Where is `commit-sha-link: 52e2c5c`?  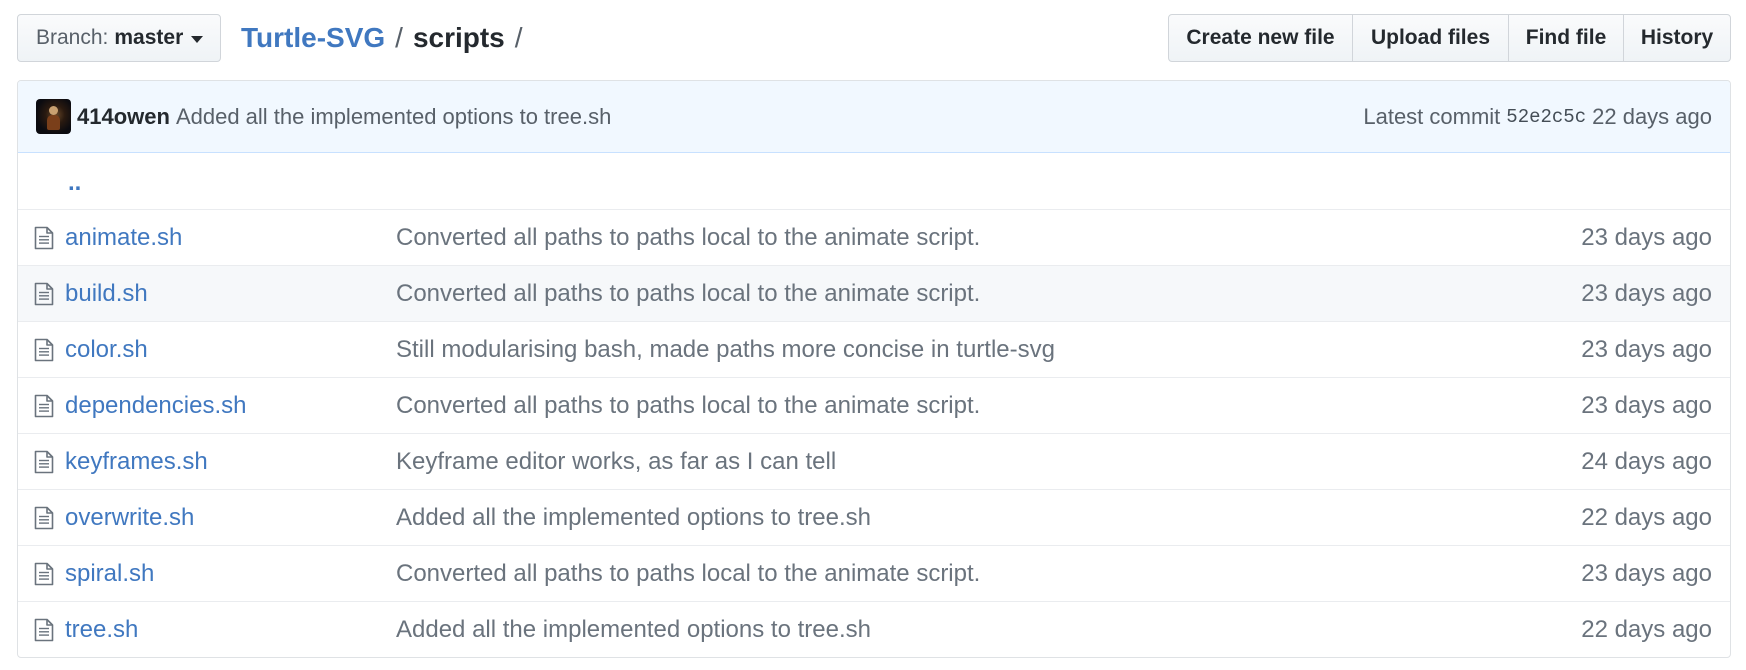 commit-sha-link: 52e2c5c is located at coordinates (1546, 117).